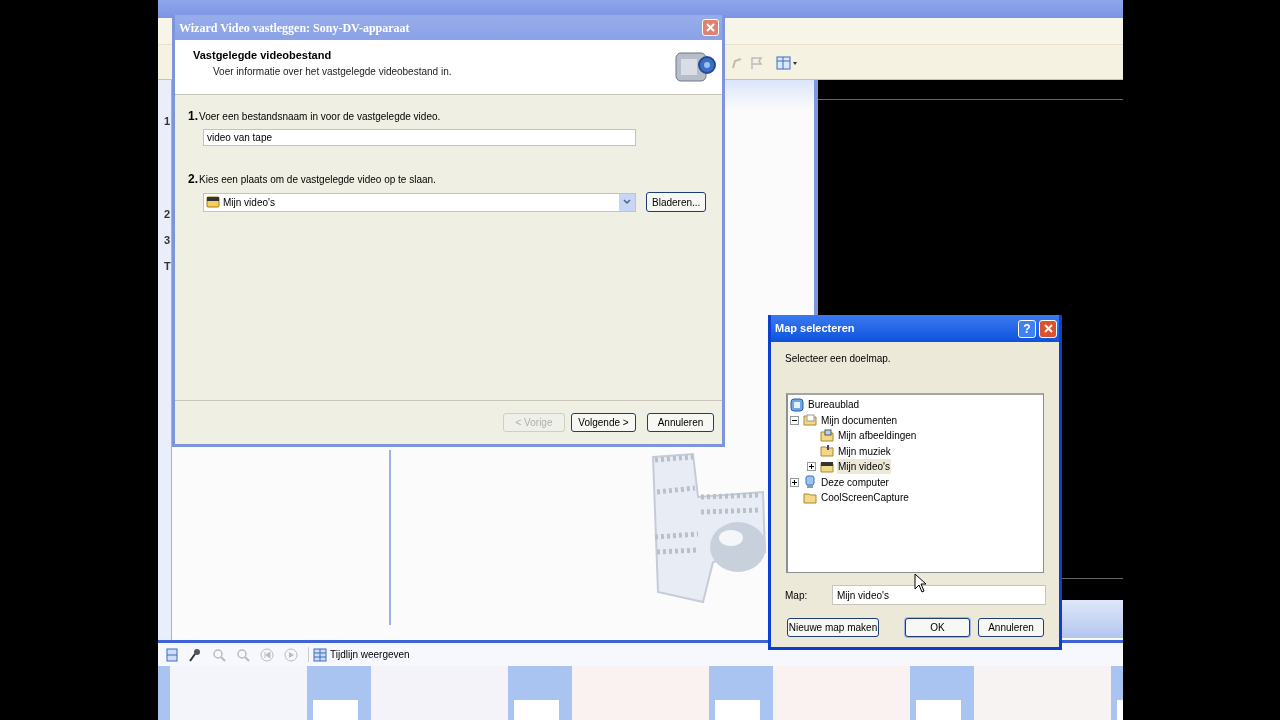 This screenshot has height=720, width=1280. What do you see at coordinates (219, 654) in the screenshot?
I see `zoom-in-icon` at bounding box center [219, 654].